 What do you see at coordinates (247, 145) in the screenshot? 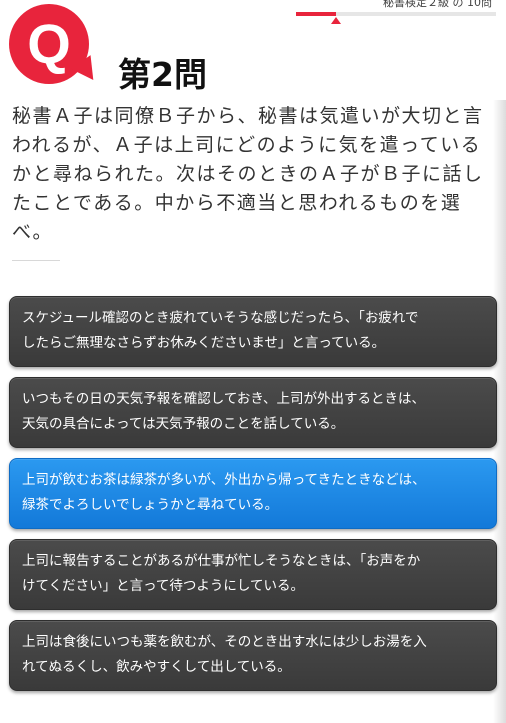
I see `question-line: われるが、Ａ子は上司にどのように気を遣っている` at bounding box center [247, 145].